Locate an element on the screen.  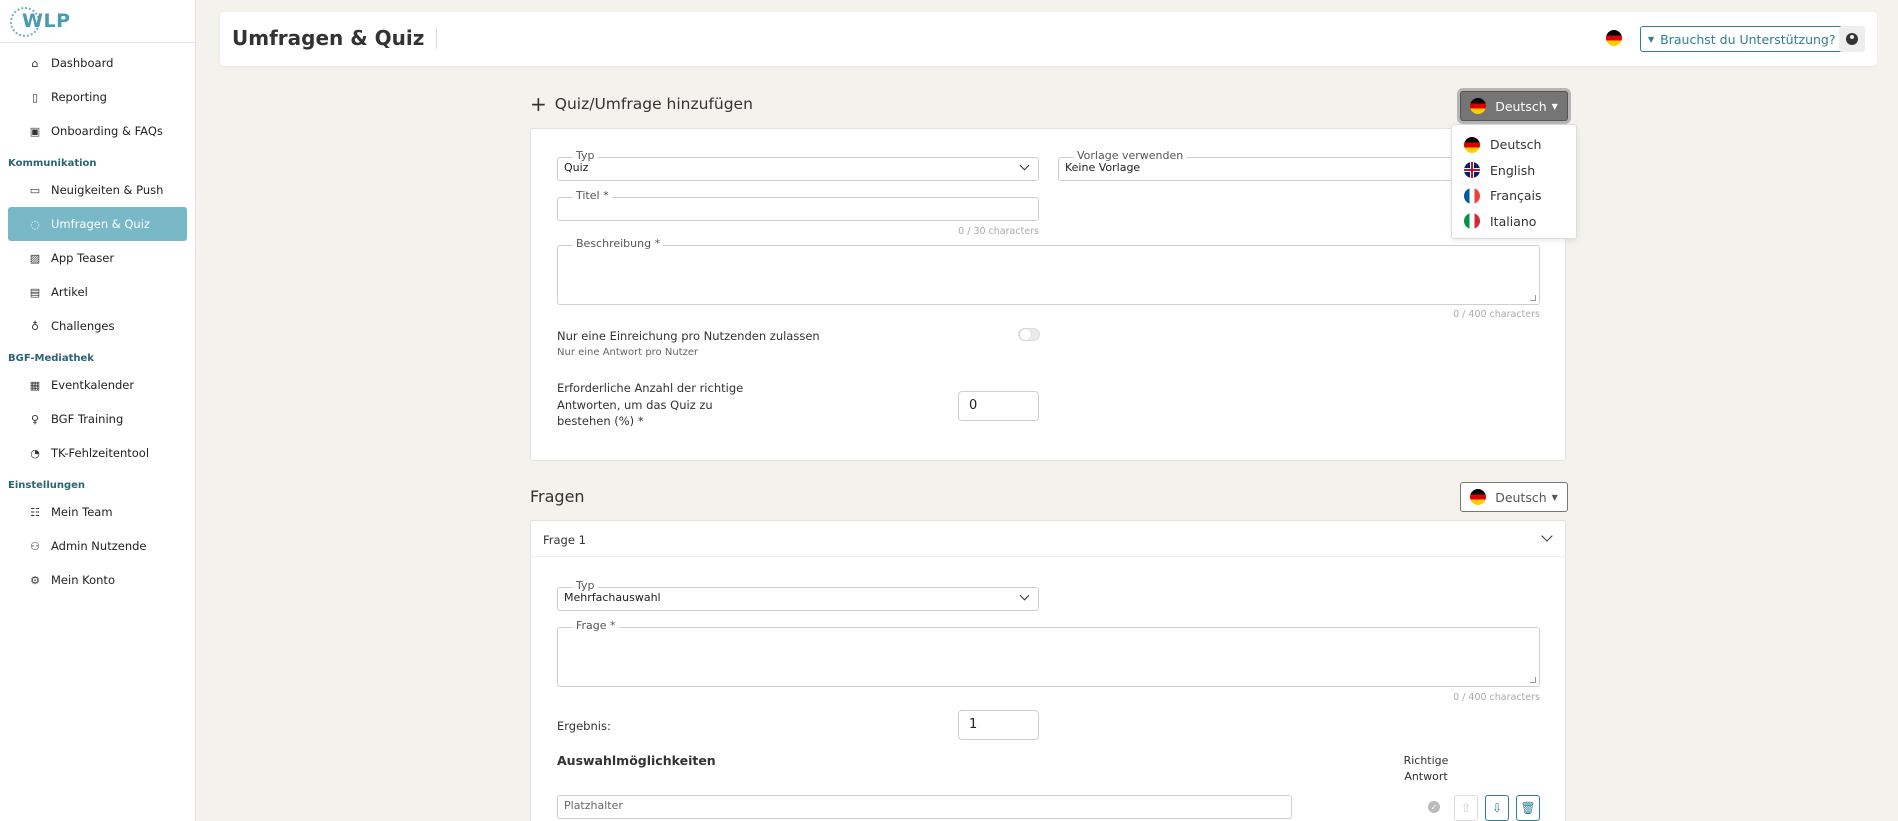
pass-threshold-input: 0 is located at coordinates (998, 406).